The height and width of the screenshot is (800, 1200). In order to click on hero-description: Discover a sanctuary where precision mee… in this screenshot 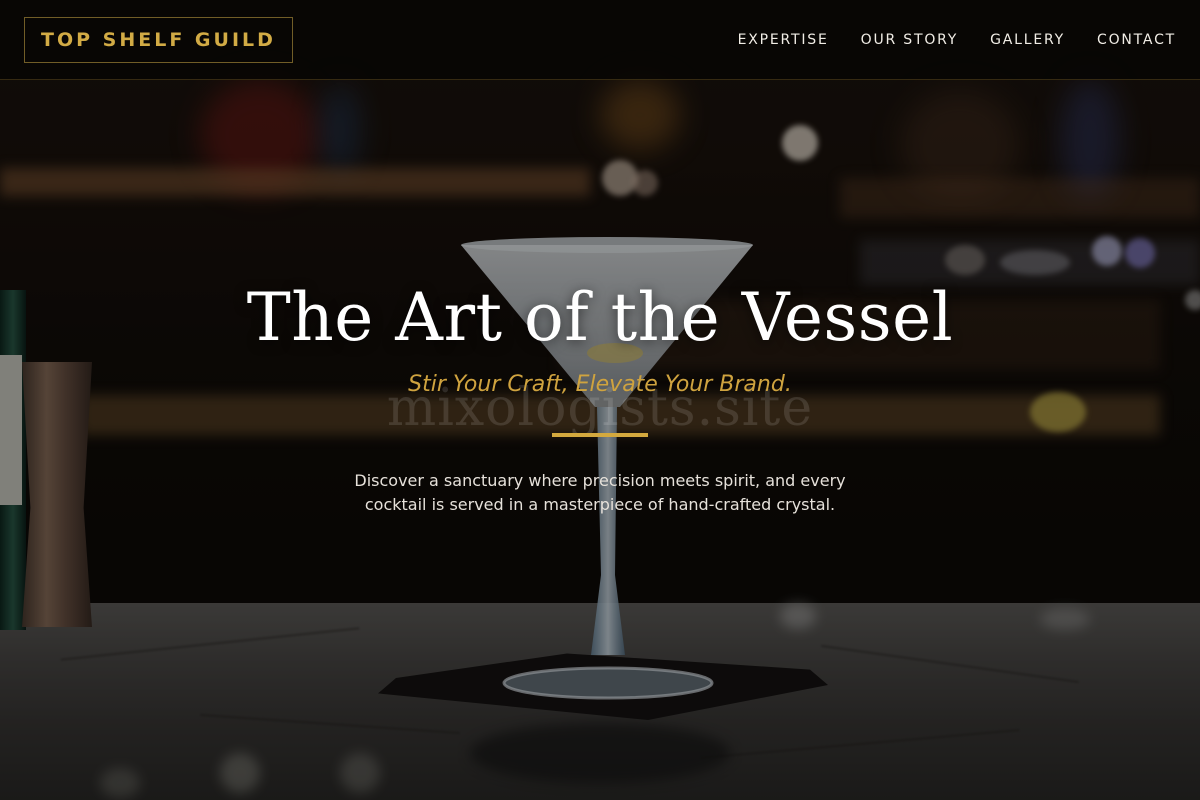, I will do `click(600, 492)`.